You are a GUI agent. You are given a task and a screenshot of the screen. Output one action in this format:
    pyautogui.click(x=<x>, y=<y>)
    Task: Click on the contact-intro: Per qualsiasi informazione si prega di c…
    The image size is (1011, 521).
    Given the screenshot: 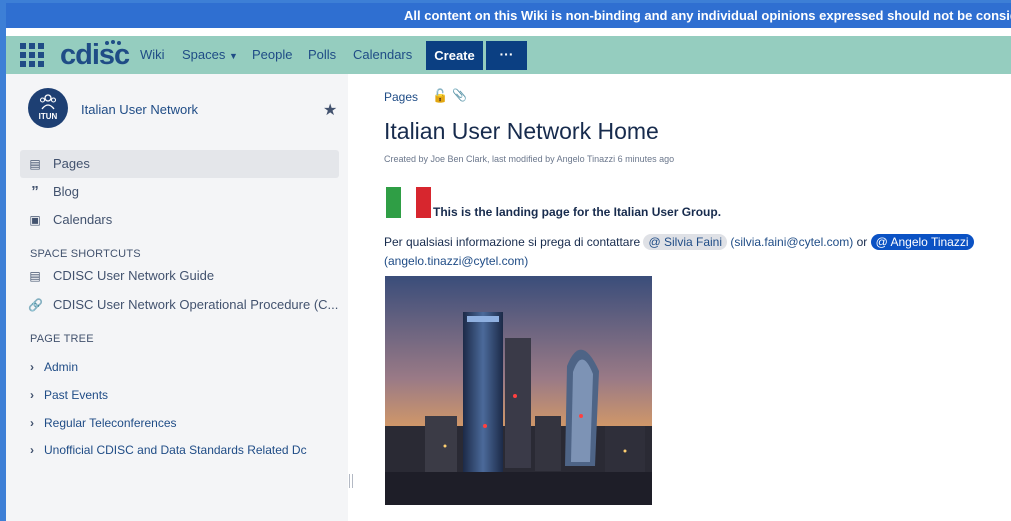 What is the action you would take?
    pyautogui.click(x=512, y=242)
    